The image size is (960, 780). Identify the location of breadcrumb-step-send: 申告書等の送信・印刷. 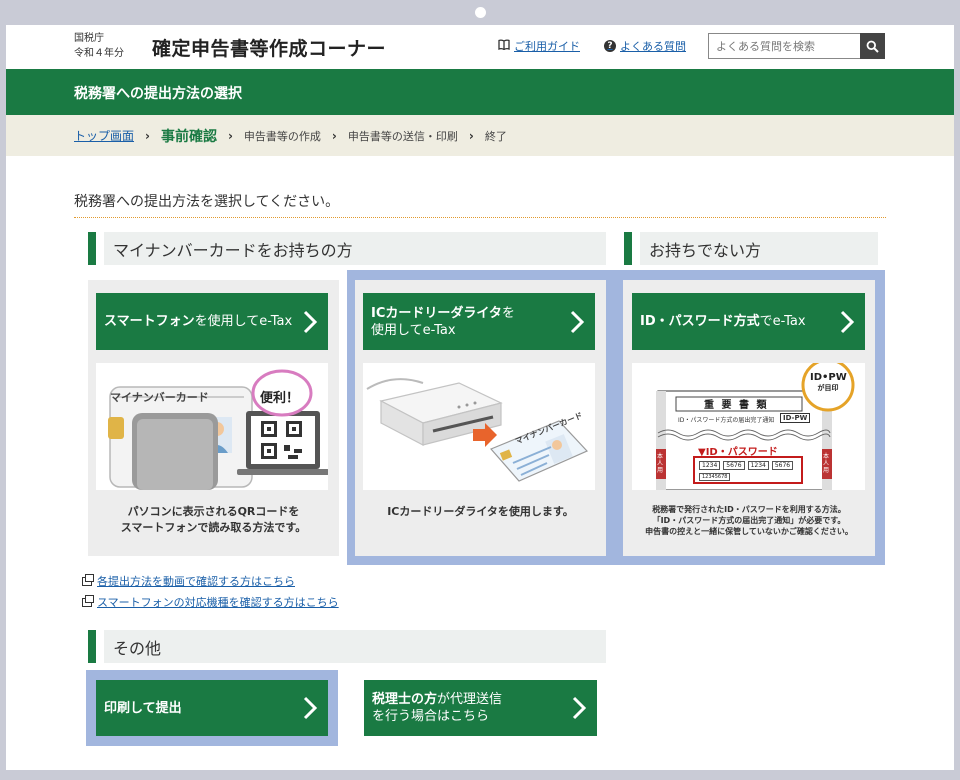
(402, 136).